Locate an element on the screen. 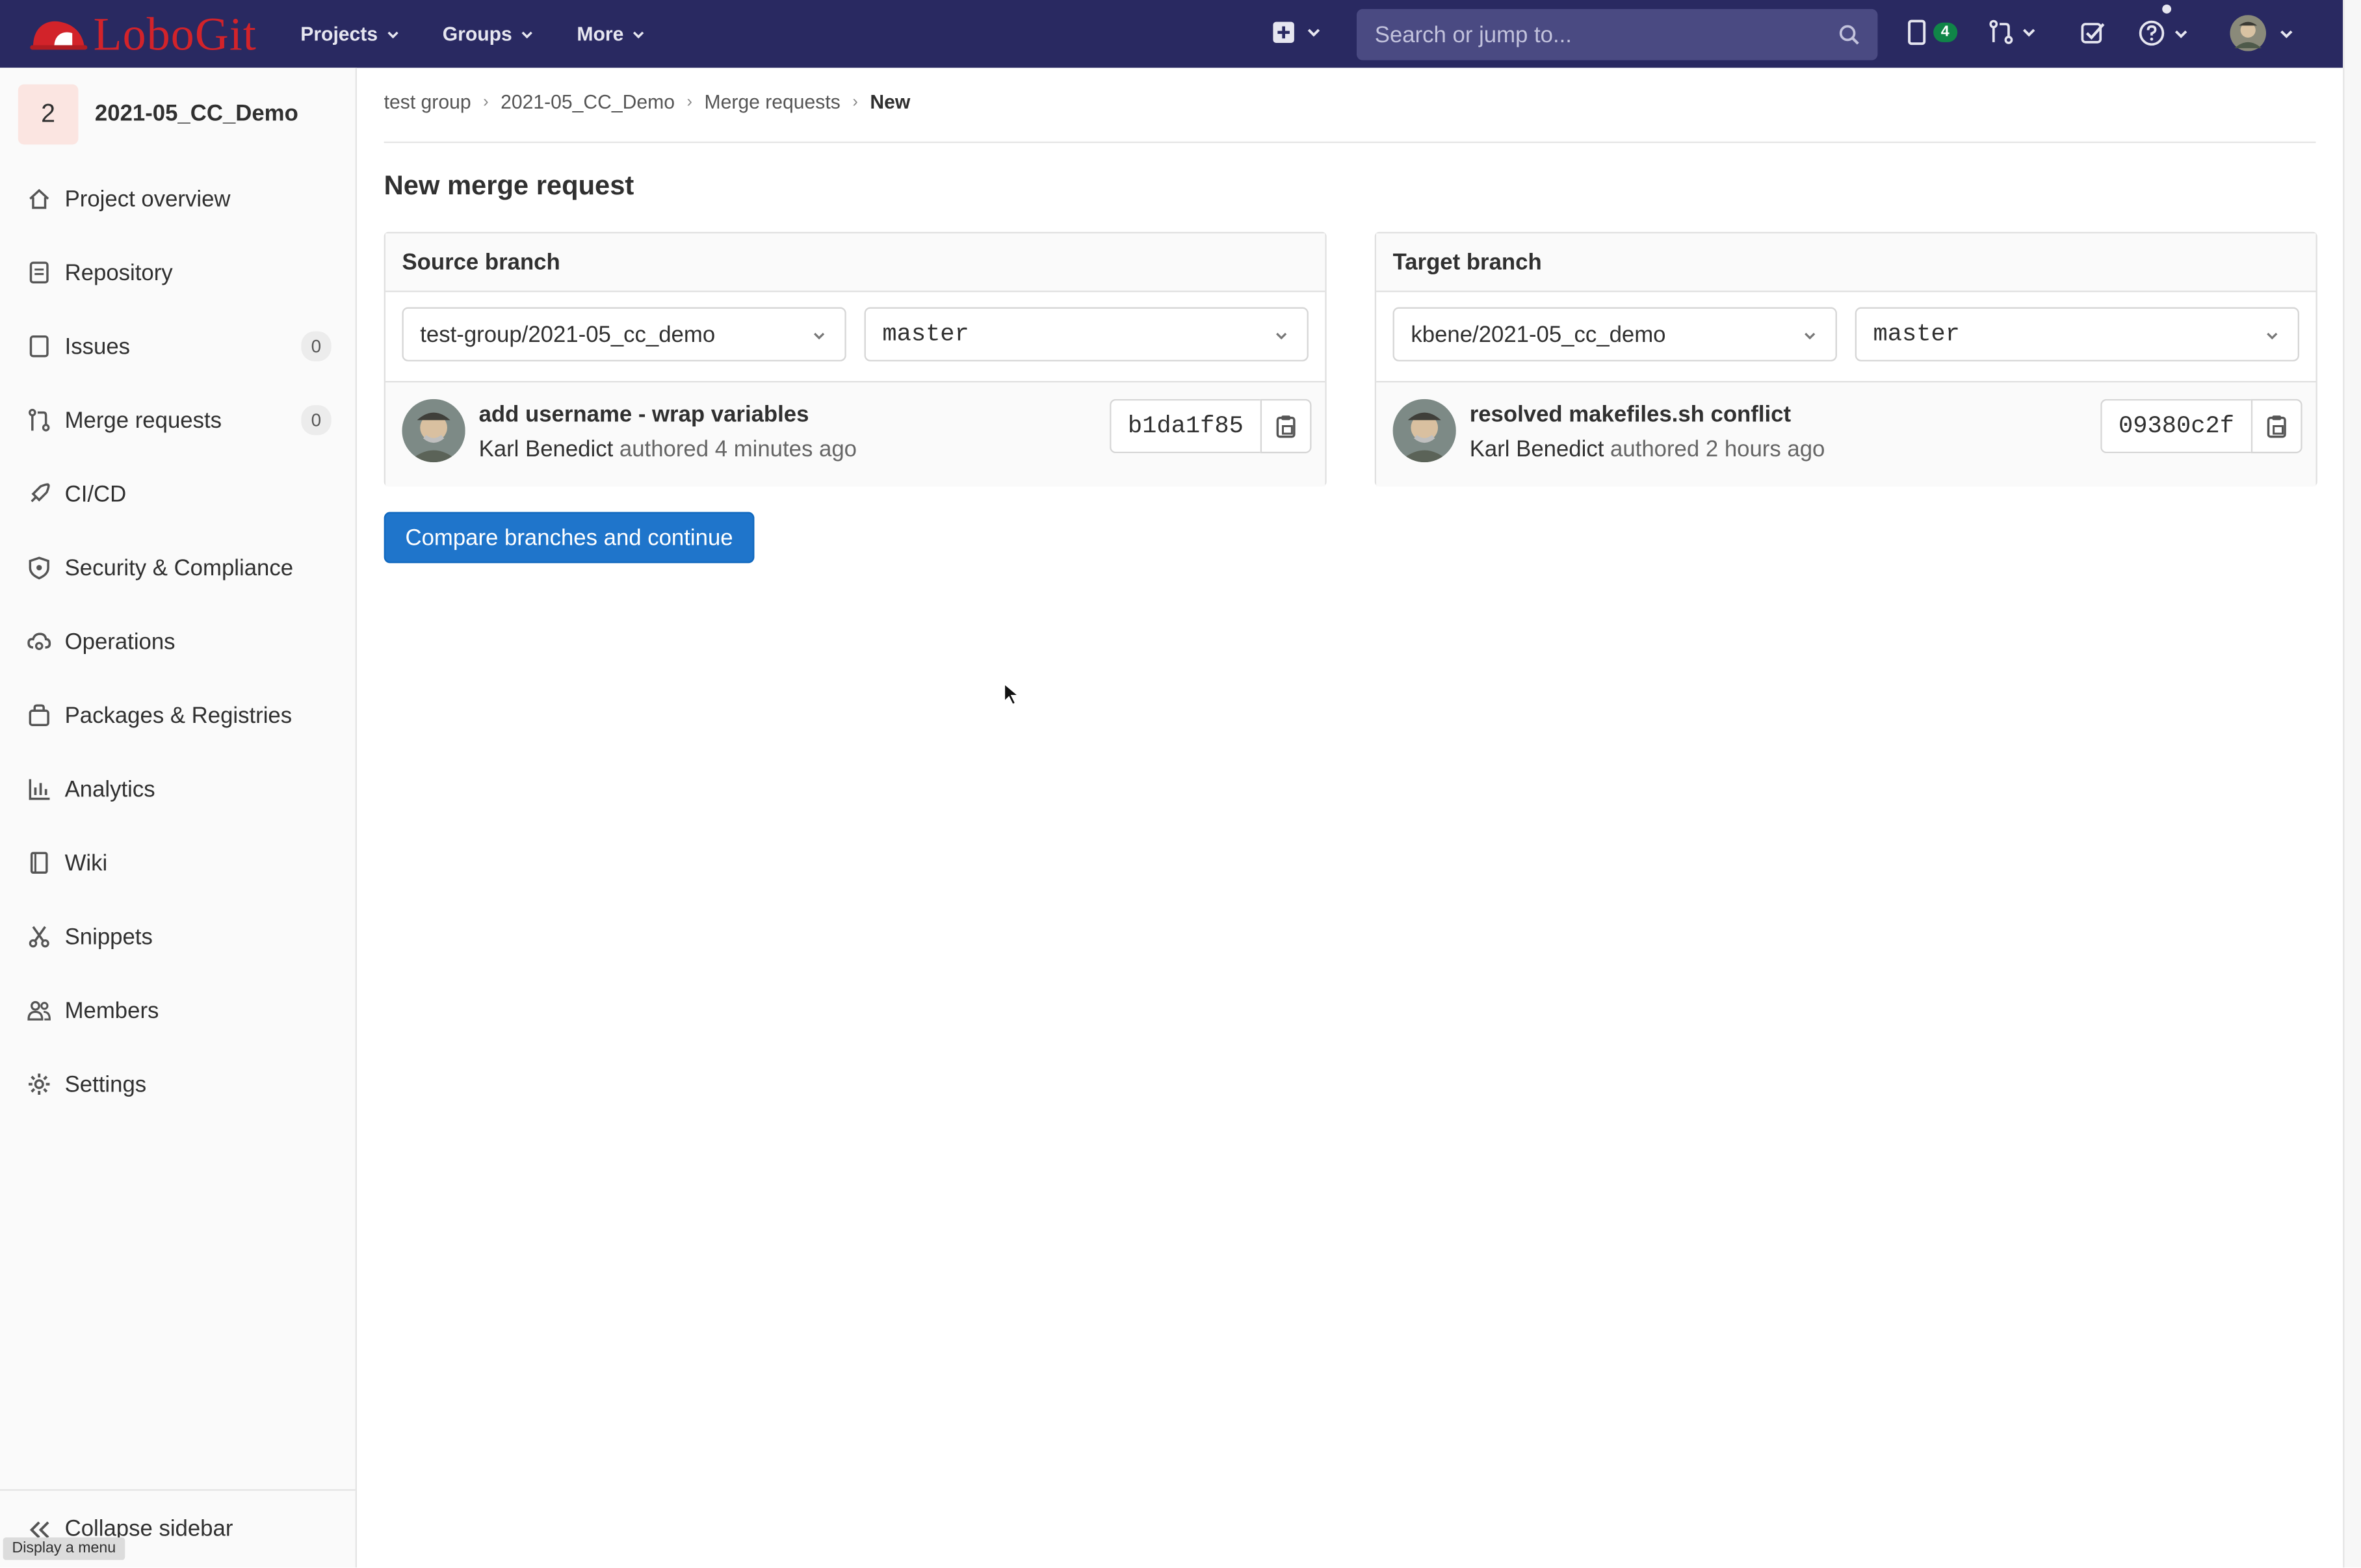 The image size is (2361, 1568). project-name: 2021-05_CC_Demo is located at coordinates (196, 114).